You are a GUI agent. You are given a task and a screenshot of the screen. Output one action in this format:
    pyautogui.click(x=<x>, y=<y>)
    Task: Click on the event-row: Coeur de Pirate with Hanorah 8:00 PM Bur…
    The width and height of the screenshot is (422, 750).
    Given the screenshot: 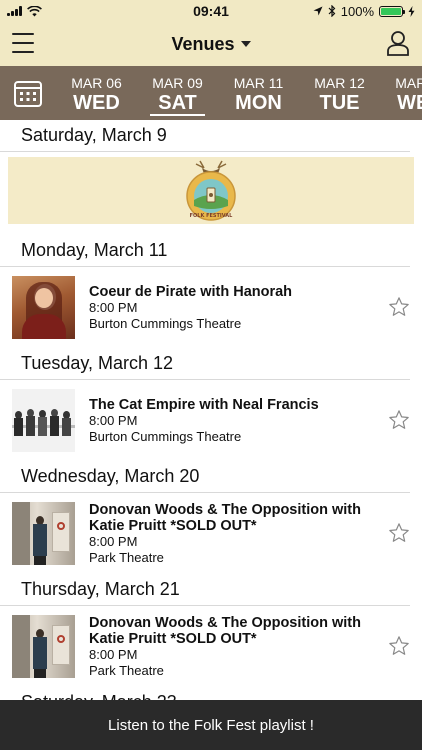 What is the action you would take?
    pyautogui.click(x=211, y=307)
    